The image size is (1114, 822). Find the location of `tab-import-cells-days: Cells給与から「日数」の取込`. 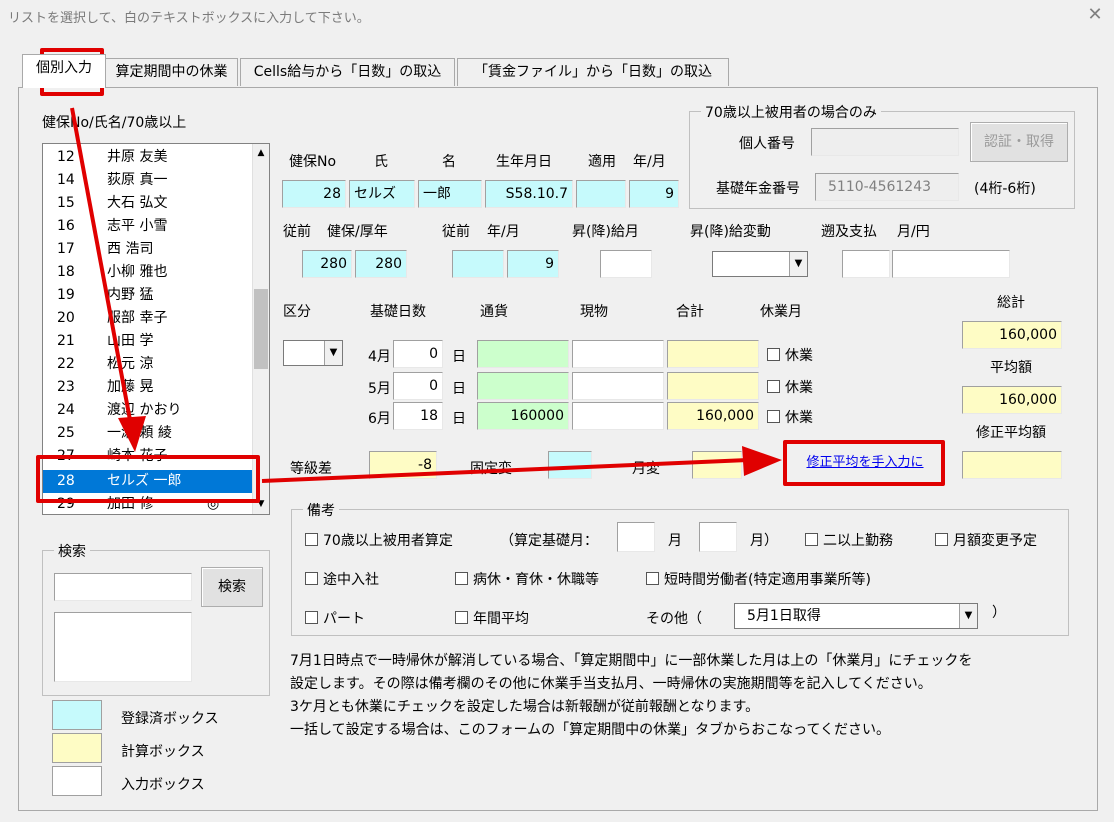

tab-import-cells-days: Cells給与から「日数」の取込 is located at coordinates (347, 72).